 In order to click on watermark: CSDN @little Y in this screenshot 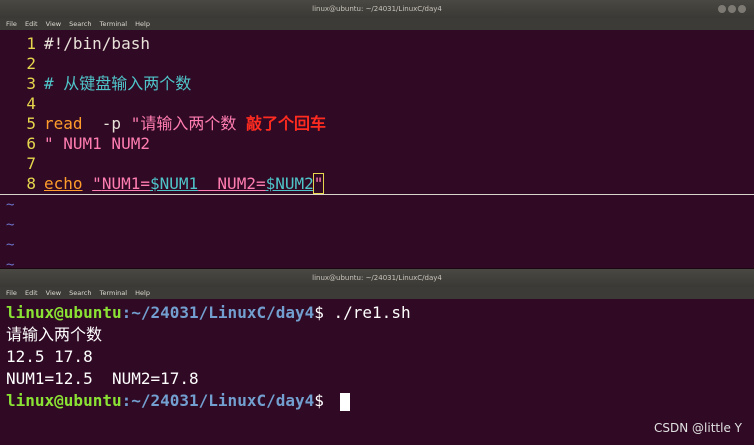, I will do `click(698, 428)`.